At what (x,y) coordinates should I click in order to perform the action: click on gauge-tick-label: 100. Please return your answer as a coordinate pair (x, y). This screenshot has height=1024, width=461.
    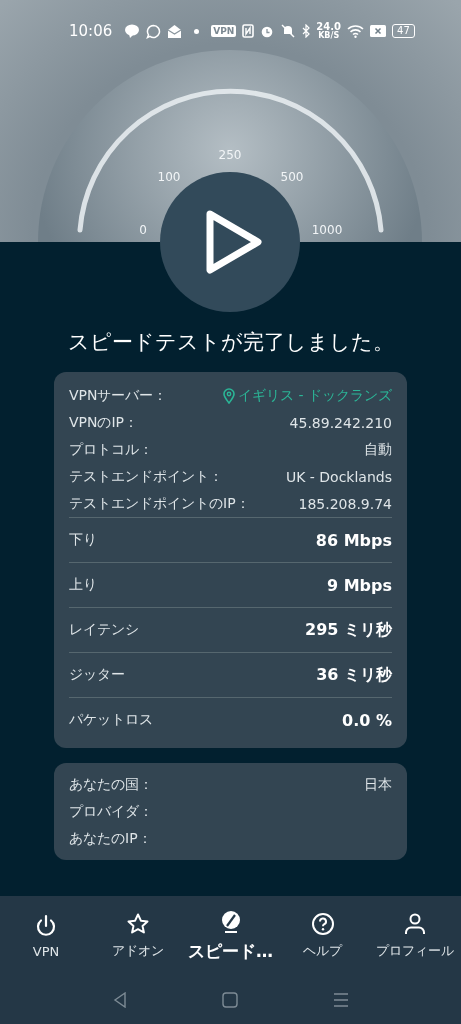
    Looking at the image, I should click on (169, 177).